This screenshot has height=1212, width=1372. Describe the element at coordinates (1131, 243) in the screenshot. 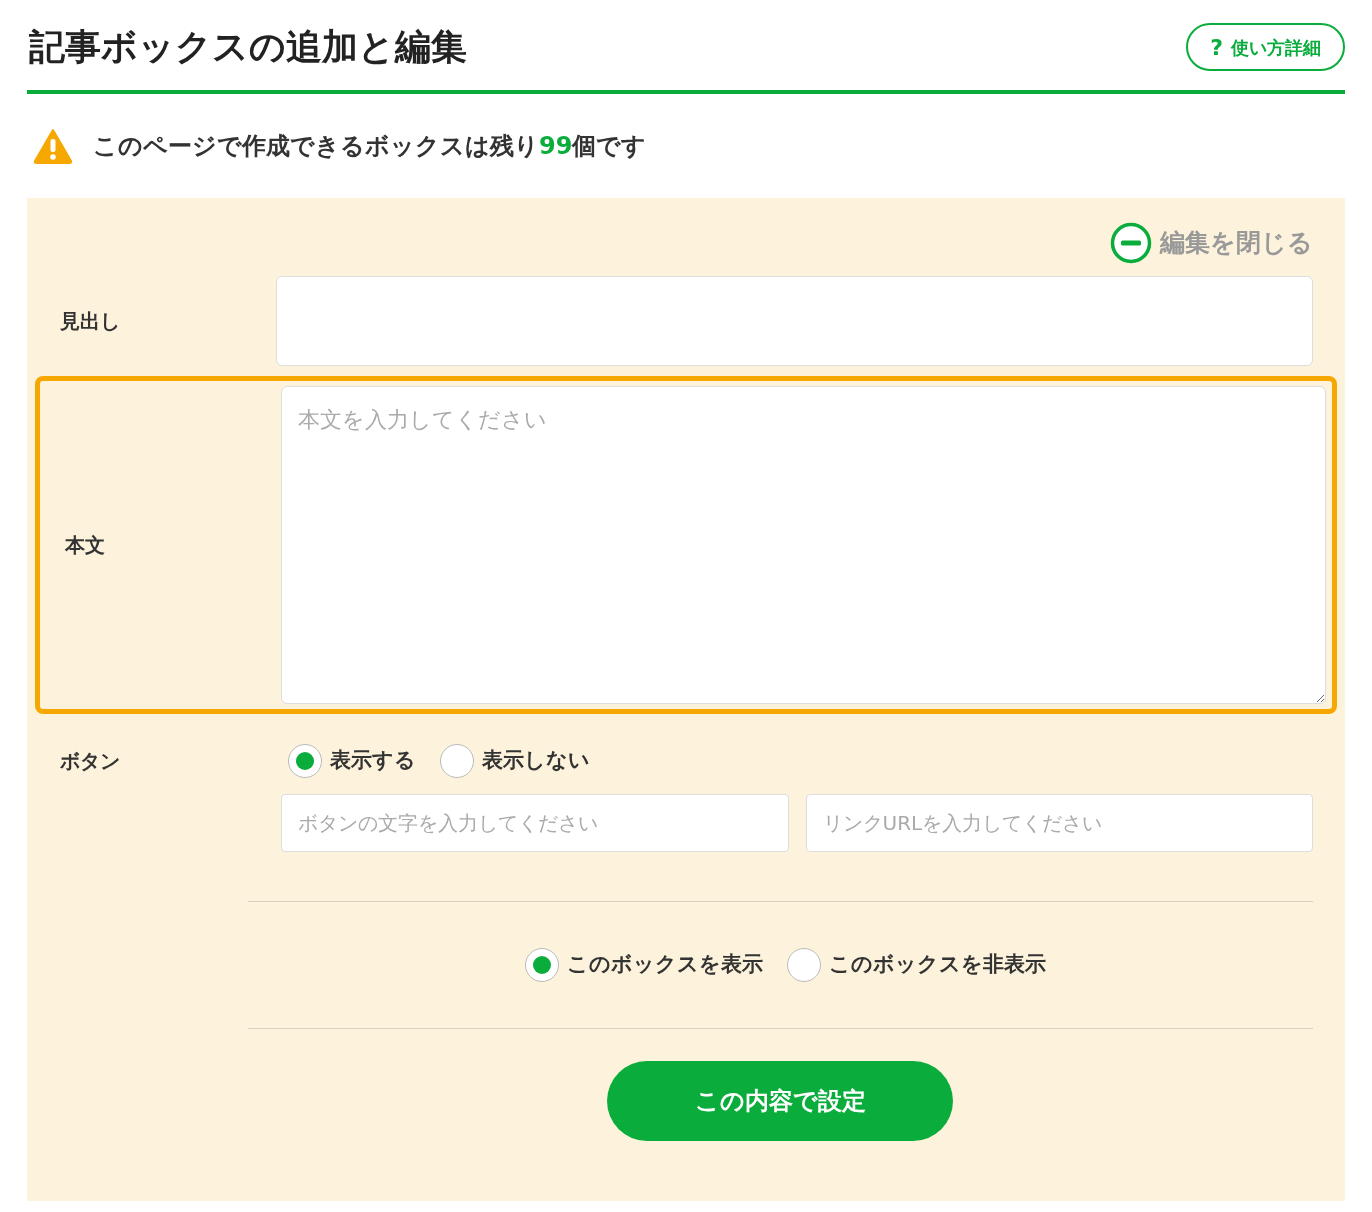

I see `minus-circle-icon` at that location.